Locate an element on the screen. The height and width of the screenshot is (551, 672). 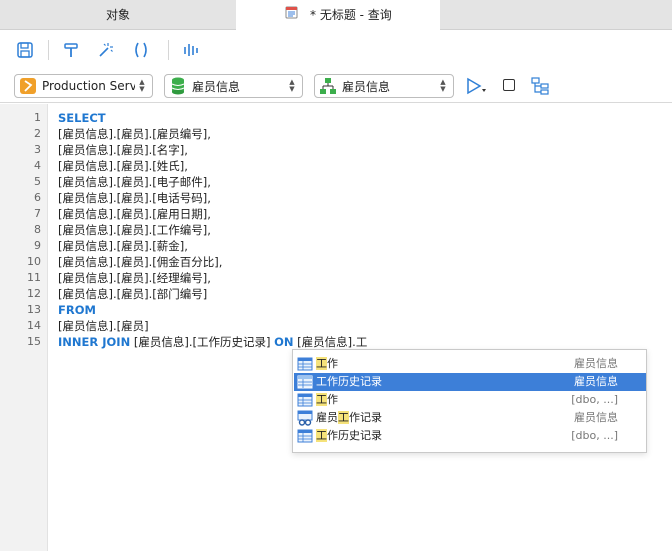
code-line: [雇员信息].[雇员] is located at coordinates (103, 326).